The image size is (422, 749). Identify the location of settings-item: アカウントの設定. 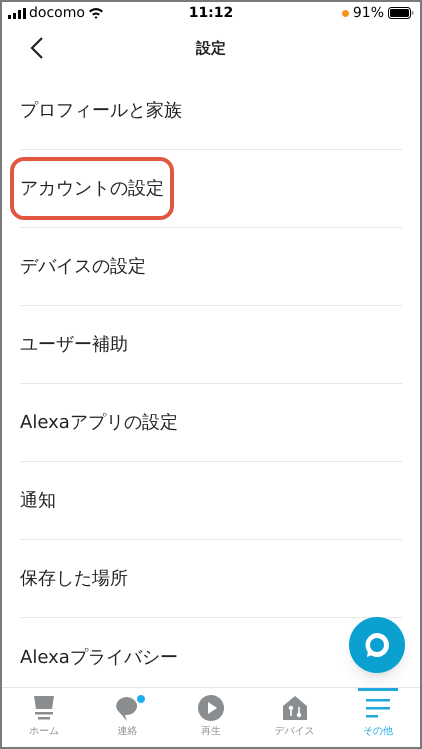
(92, 188).